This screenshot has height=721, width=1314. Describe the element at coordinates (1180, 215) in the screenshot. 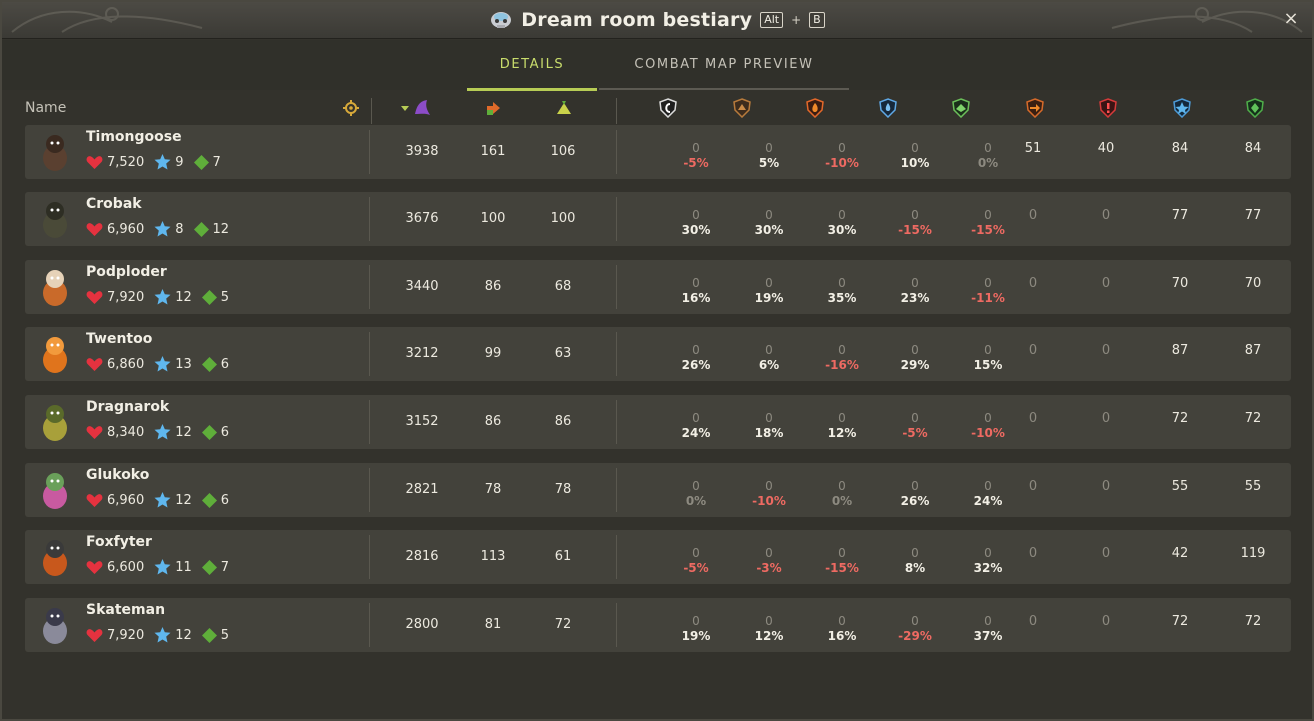

I see `extra-stat-value: 77` at that location.